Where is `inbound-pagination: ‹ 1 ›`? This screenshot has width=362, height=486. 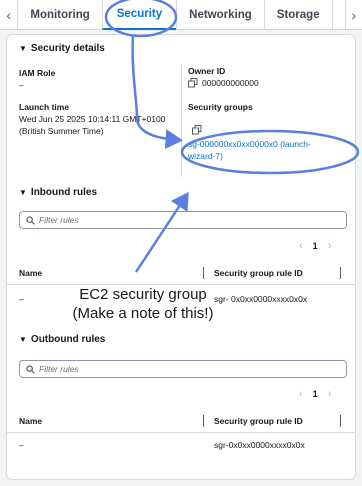 inbound-pagination: ‹ 1 › is located at coordinates (315, 246).